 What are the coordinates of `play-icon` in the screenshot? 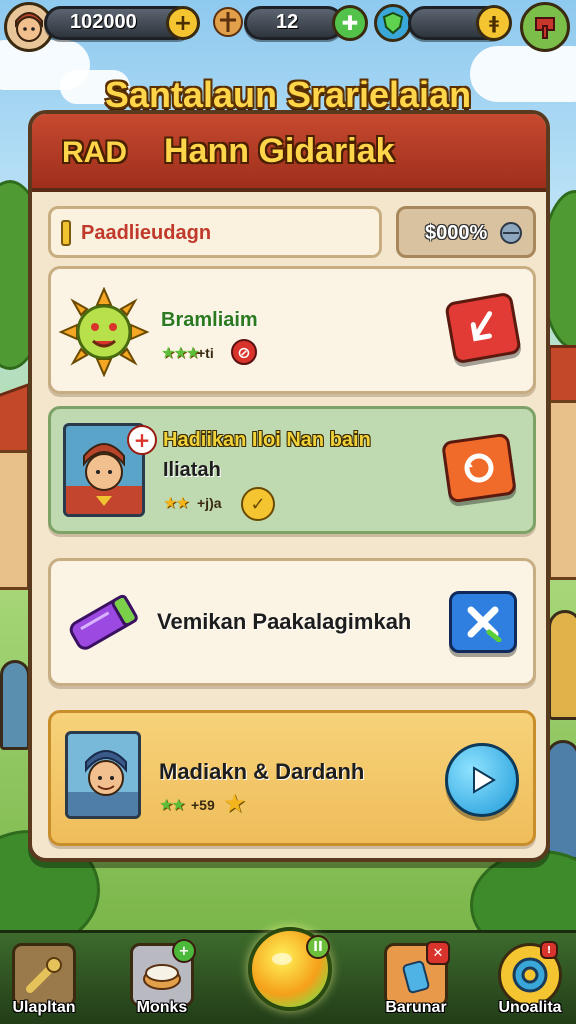 It's located at (484, 780).